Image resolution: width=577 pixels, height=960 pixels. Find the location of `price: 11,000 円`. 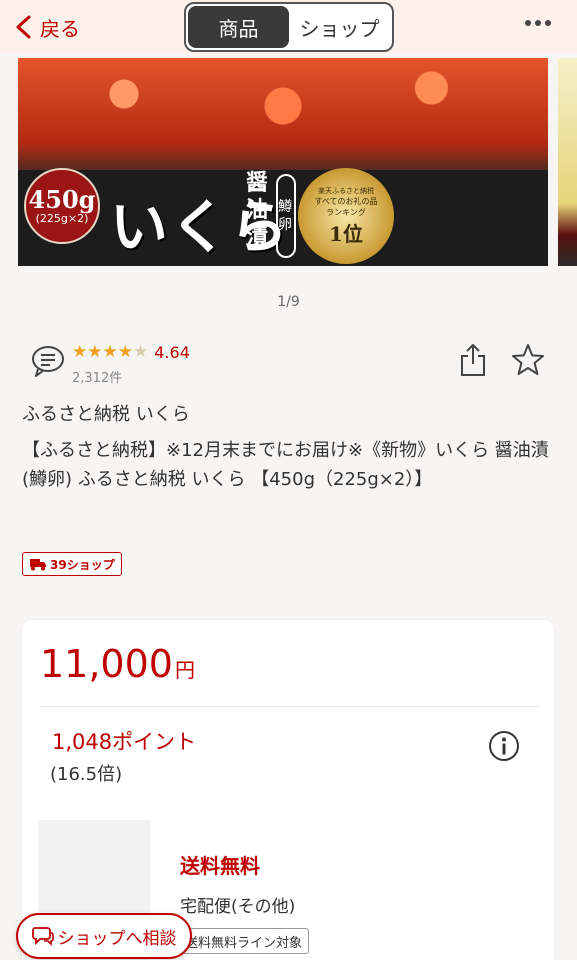

price: 11,000 円 is located at coordinates (117, 664).